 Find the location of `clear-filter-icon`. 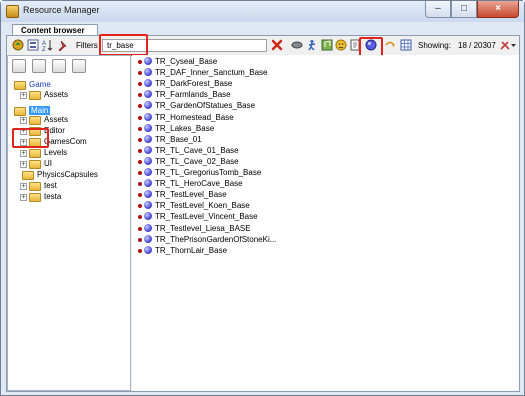

clear-filter-icon is located at coordinates (277, 45).